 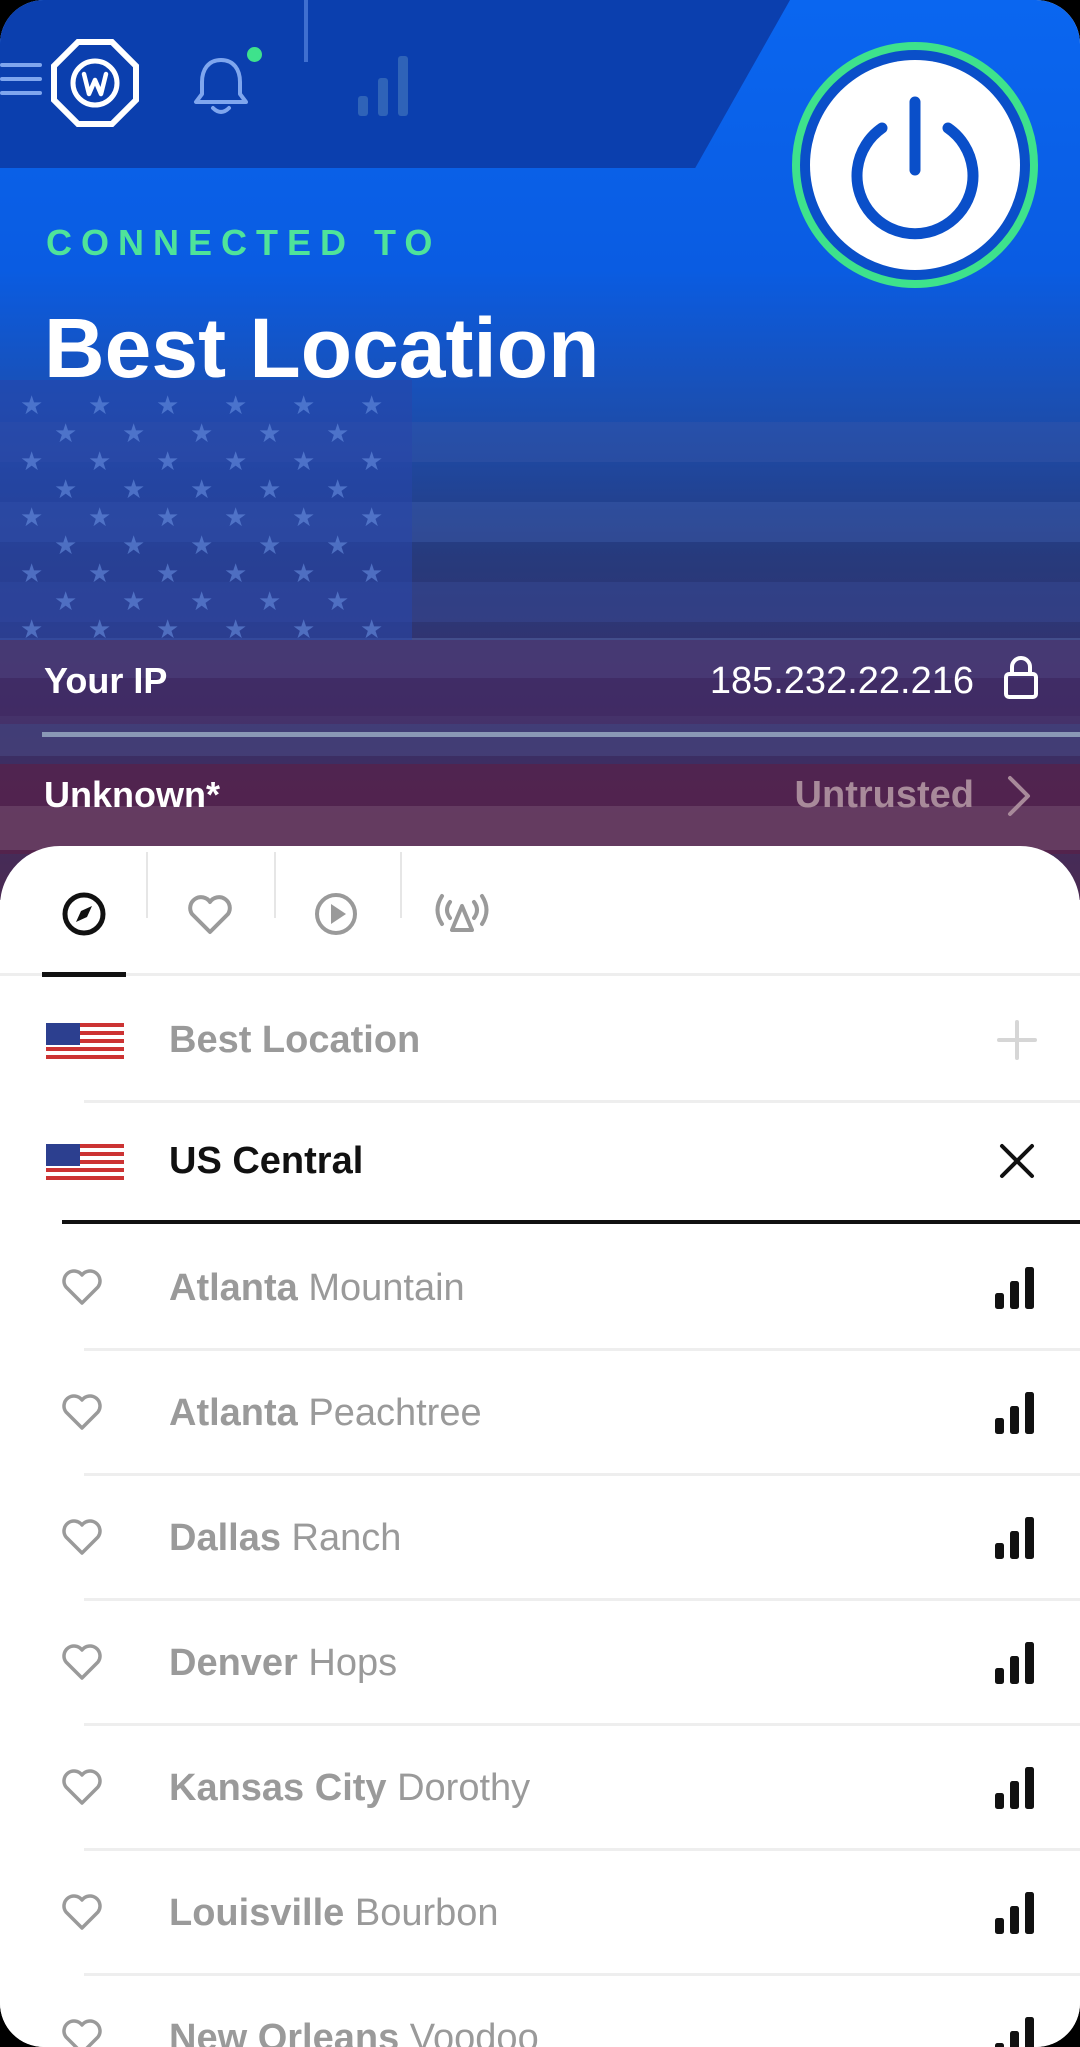 What do you see at coordinates (386, 1288) in the screenshot?
I see `node-name: Mountain` at bounding box center [386, 1288].